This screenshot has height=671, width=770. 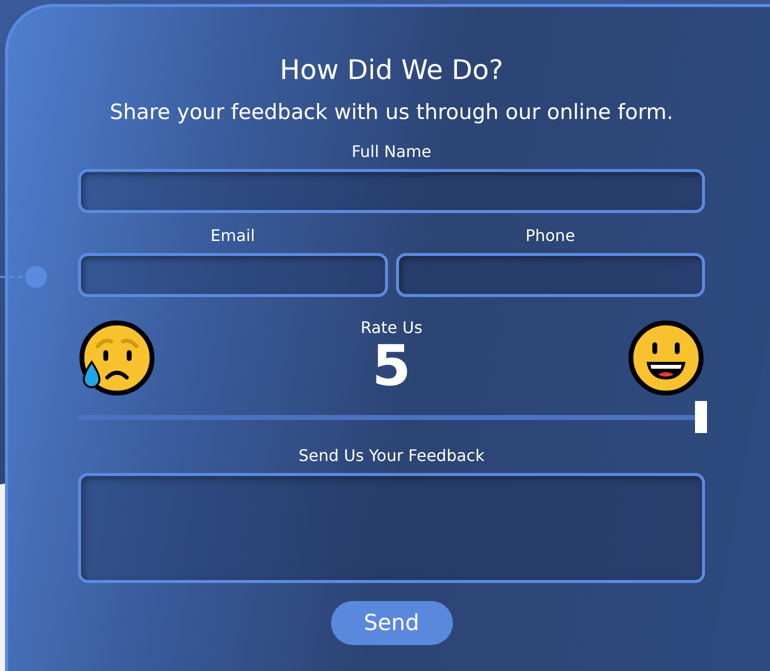 I want to click on field-label: Email, so click(x=233, y=236).